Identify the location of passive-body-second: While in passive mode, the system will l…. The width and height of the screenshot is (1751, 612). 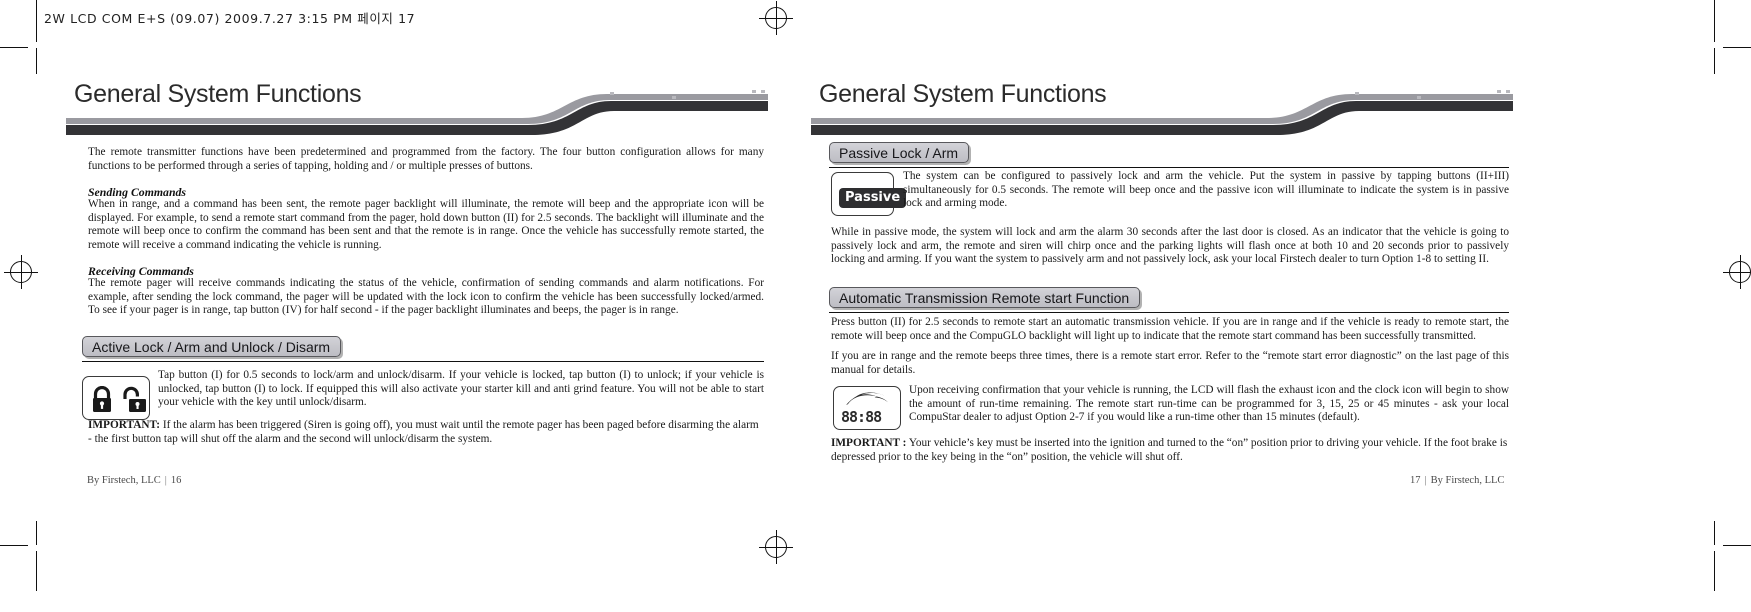
(1170, 246).